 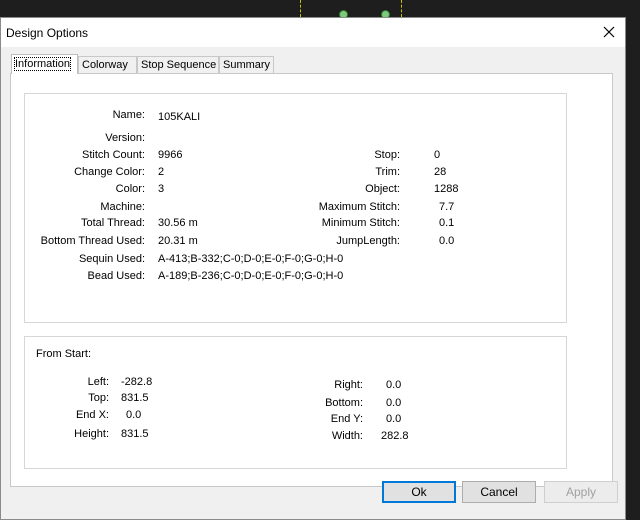 What do you see at coordinates (499, 492) in the screenshot?
I see `cancel-button: Cancel` at bounding box center [499, 492].